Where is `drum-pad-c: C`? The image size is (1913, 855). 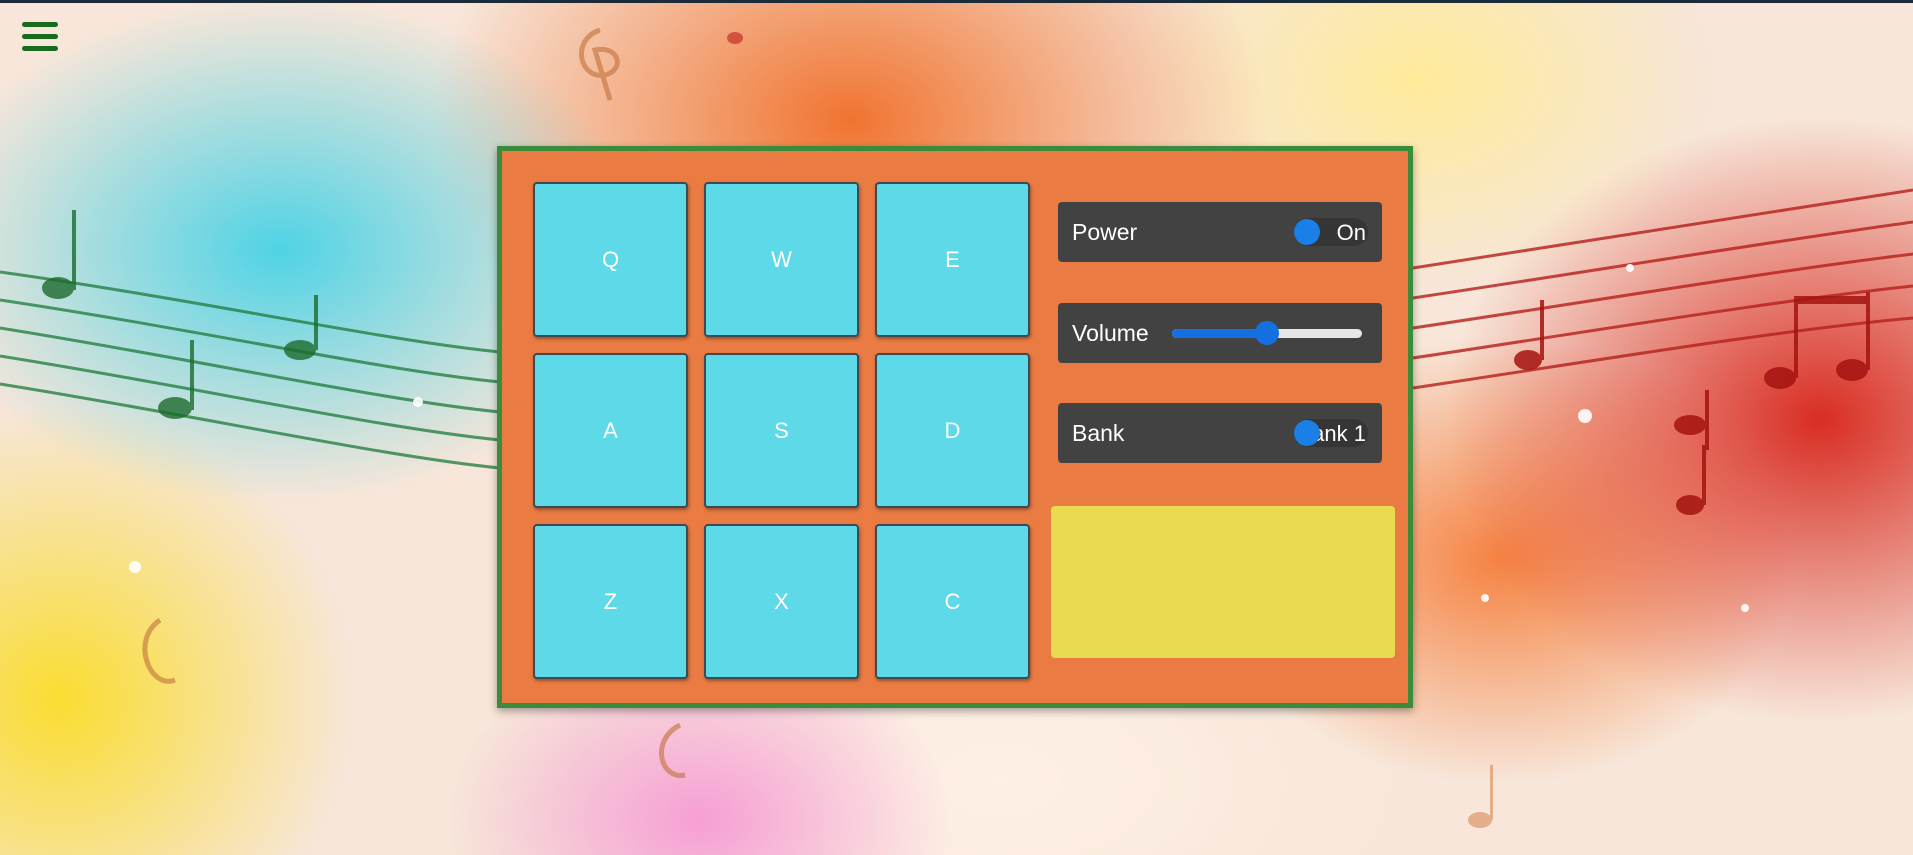 drum-pad-c: C is located at coordinates (952, 601).